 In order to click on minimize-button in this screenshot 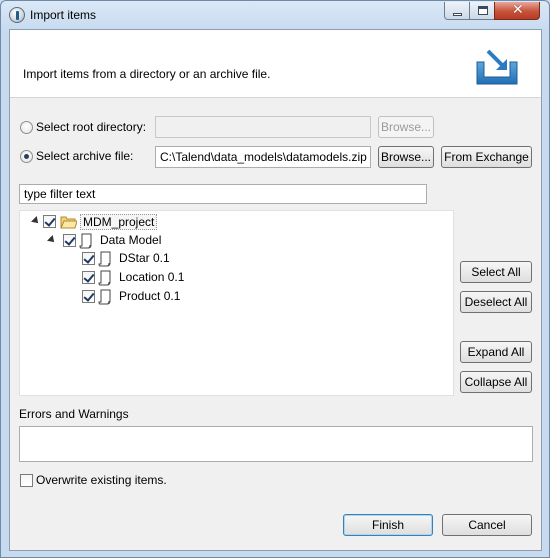, I will do `click(457, 11)`.